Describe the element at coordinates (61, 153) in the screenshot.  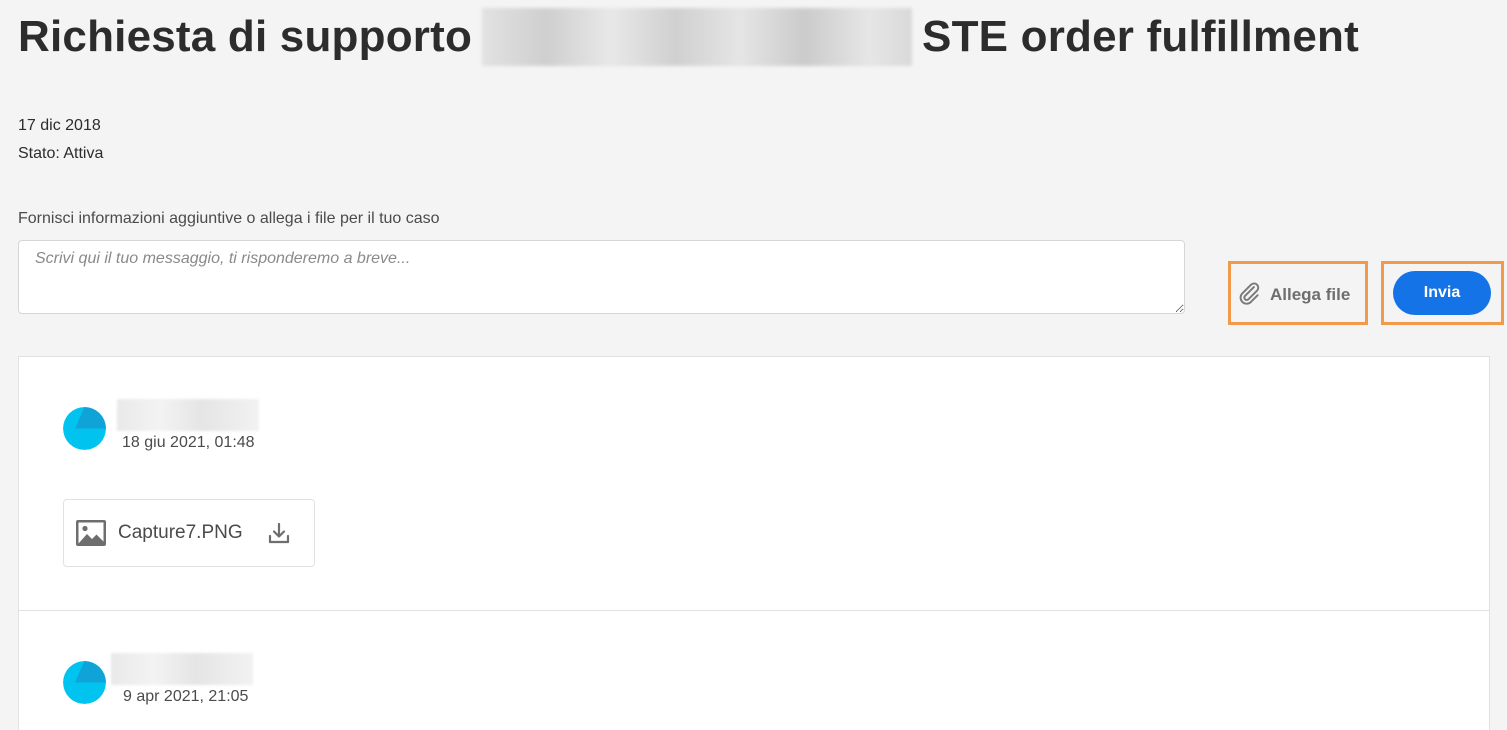
I see `case-status: Stato: Attiva` at that location.